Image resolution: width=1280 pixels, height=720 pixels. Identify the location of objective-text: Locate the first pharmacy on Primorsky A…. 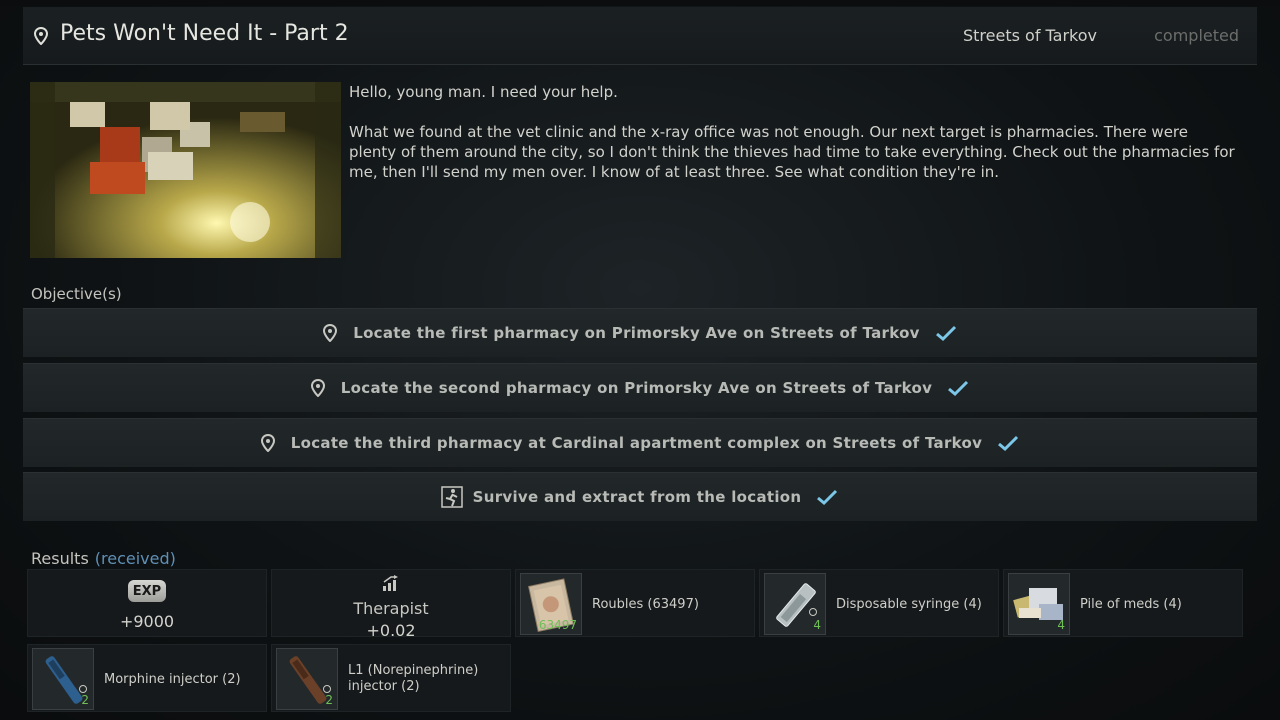
(636, 333).